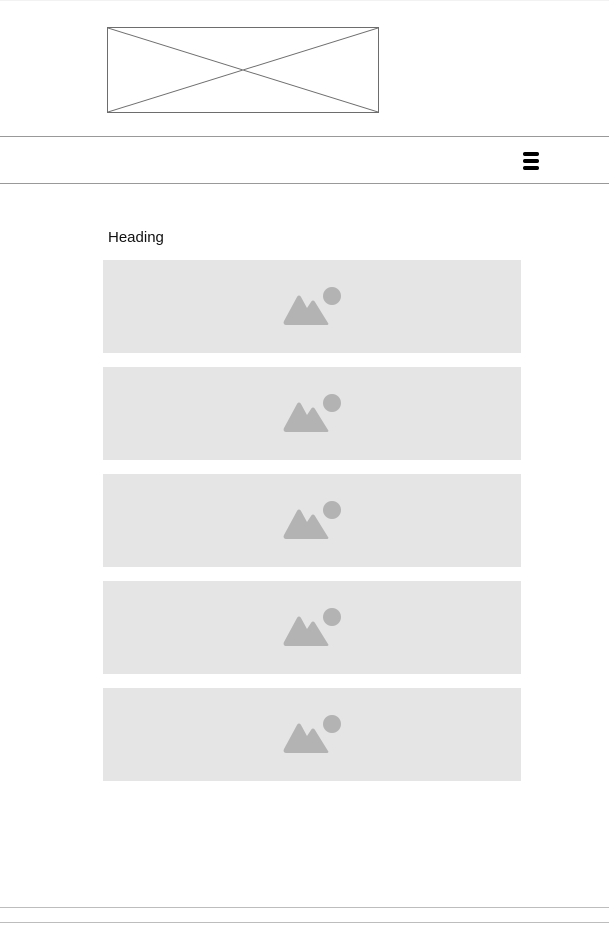 This screenshot has height=929, width=609. What do you see at coordinates (304, 0) in the screenshot?
I see `top-strip` at bounding box center [304, 0].